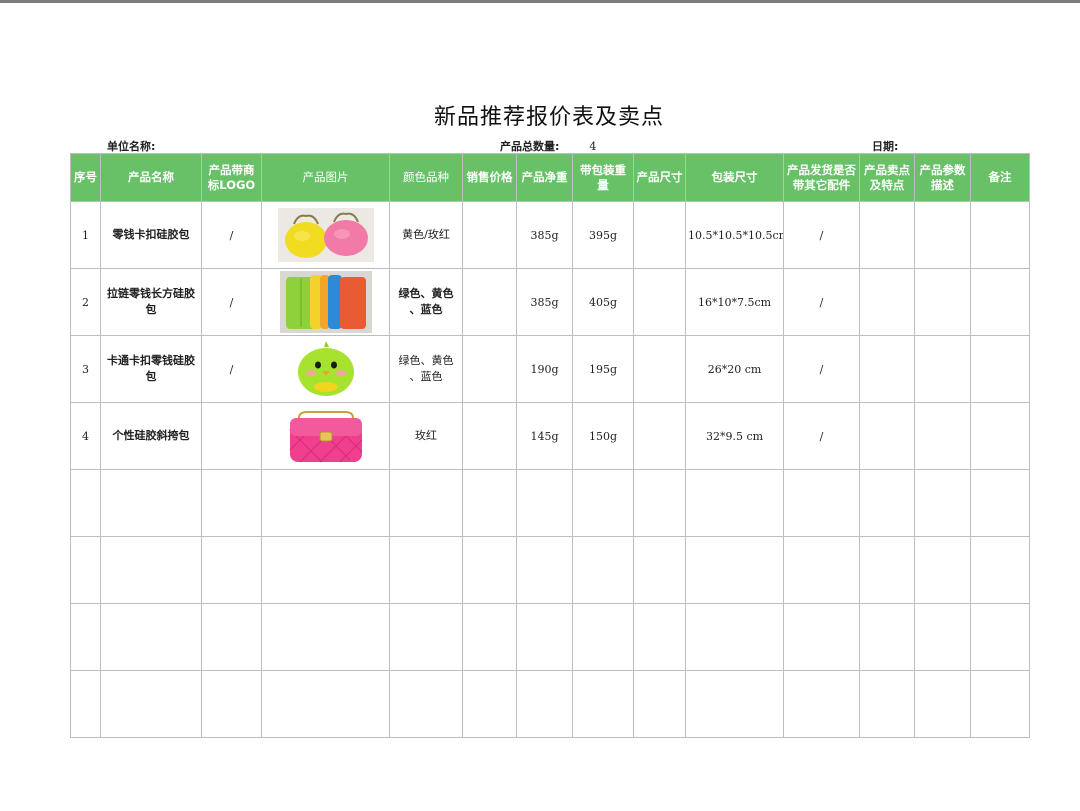 The width and height of the screenshot is (1080, 811). Describe the element at coordinates (151, 436) in the screenshot. I see `cell-product-name: 个性硅胶斜挎包` at that location.